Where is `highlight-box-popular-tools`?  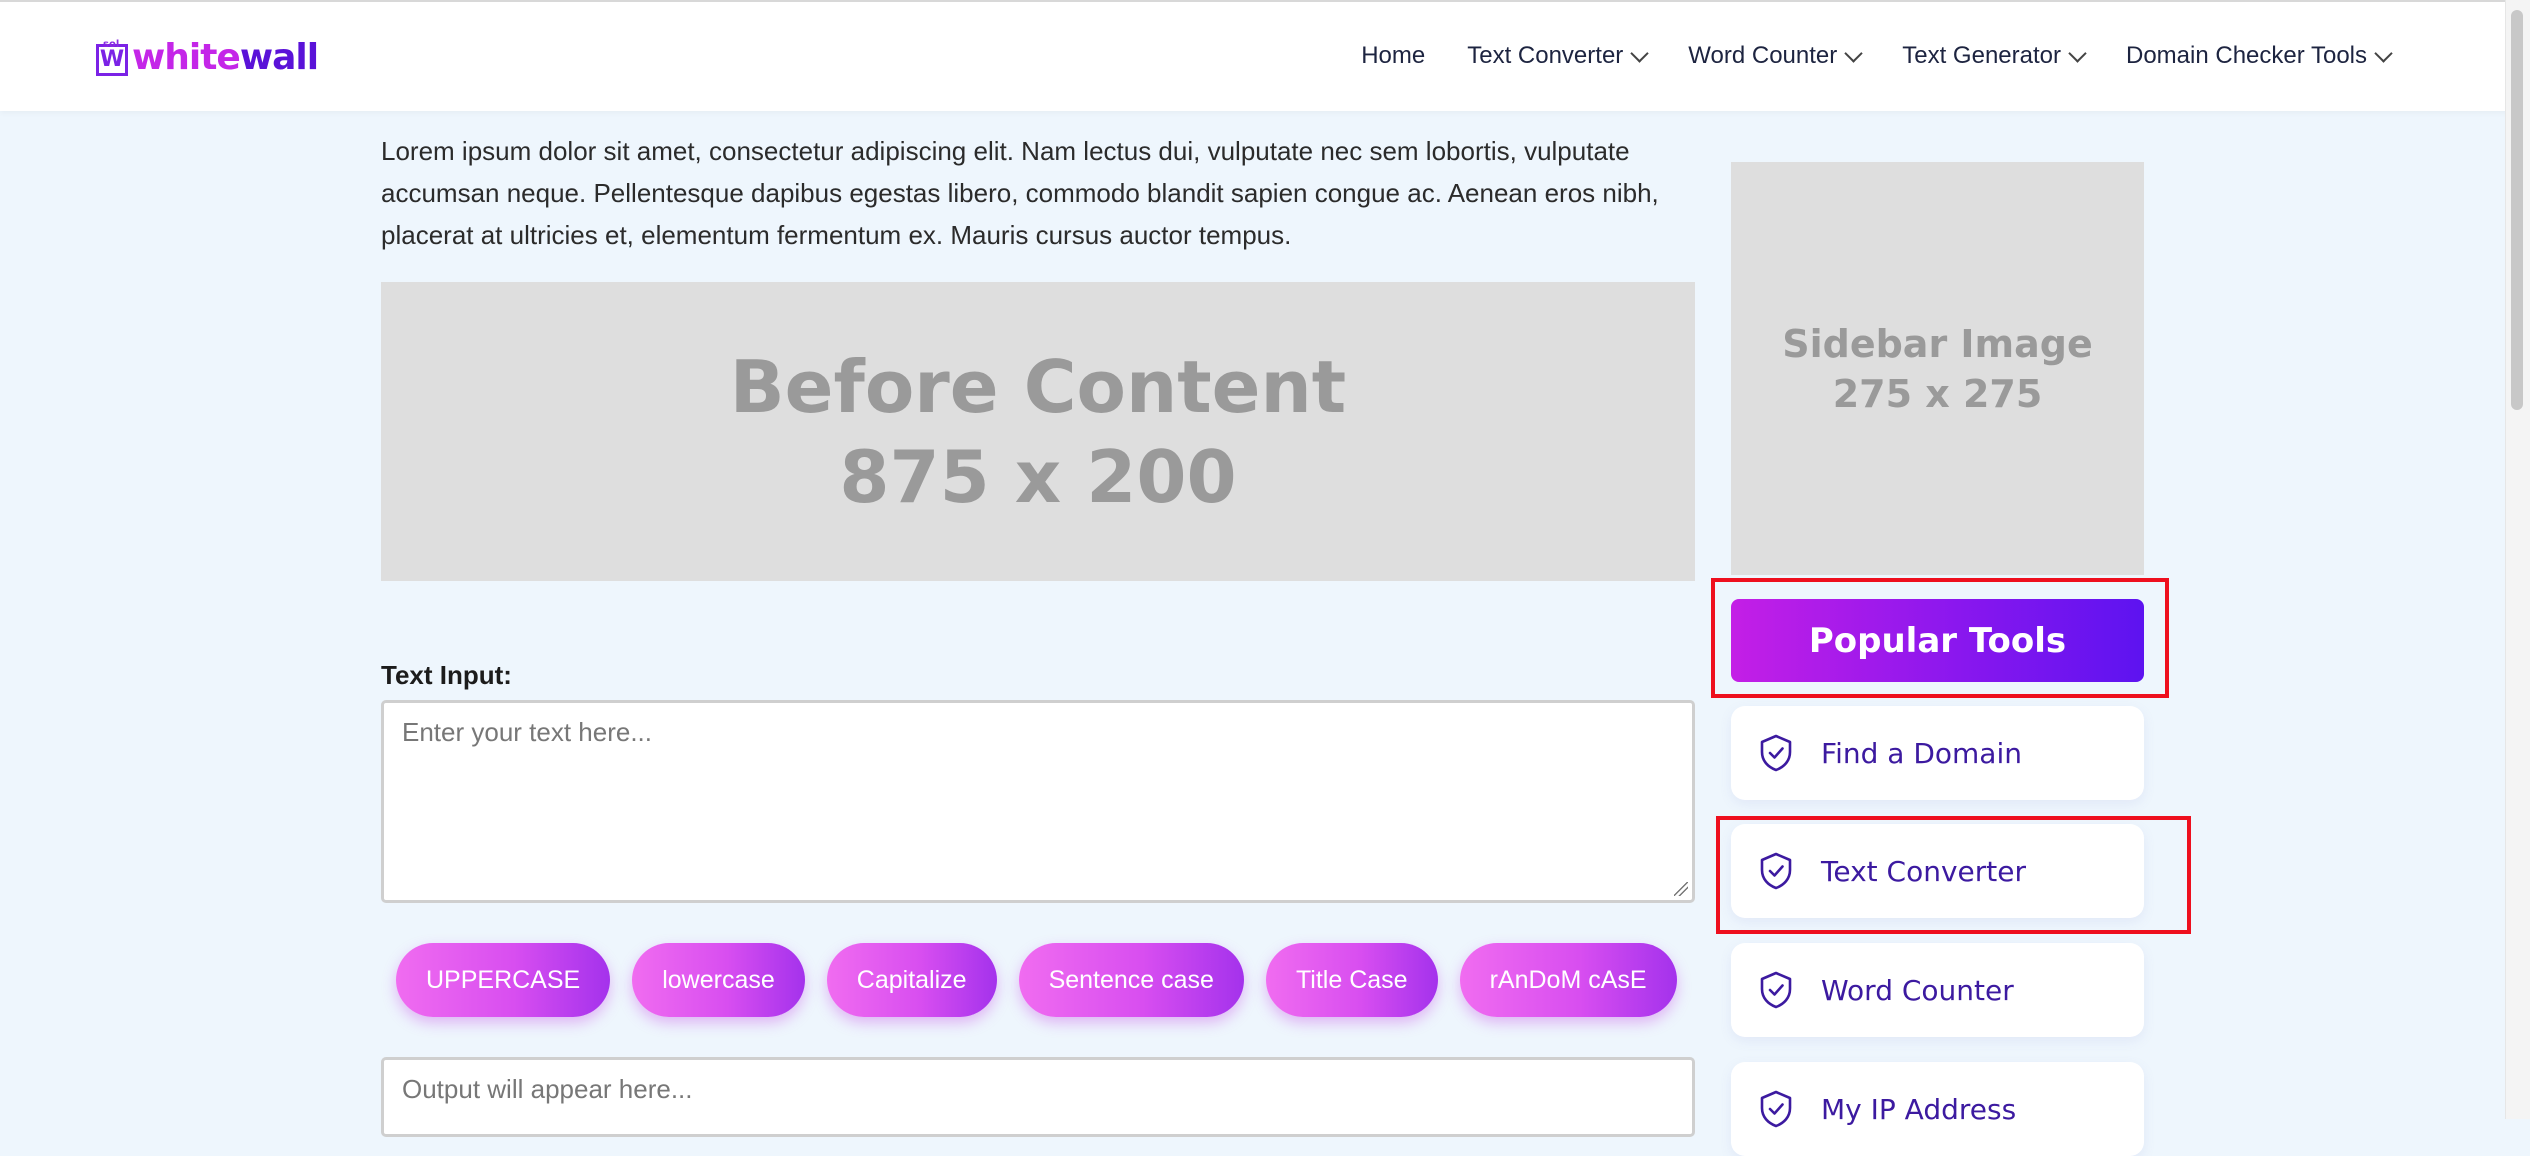
highlight-box-popular-tools is located at coordinates (1940, 638).